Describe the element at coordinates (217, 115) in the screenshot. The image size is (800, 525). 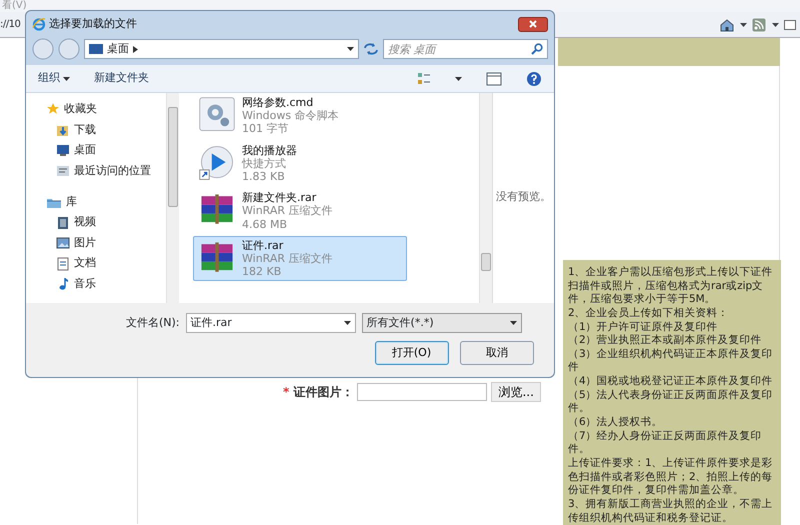
I see `gear-icon` at that location.